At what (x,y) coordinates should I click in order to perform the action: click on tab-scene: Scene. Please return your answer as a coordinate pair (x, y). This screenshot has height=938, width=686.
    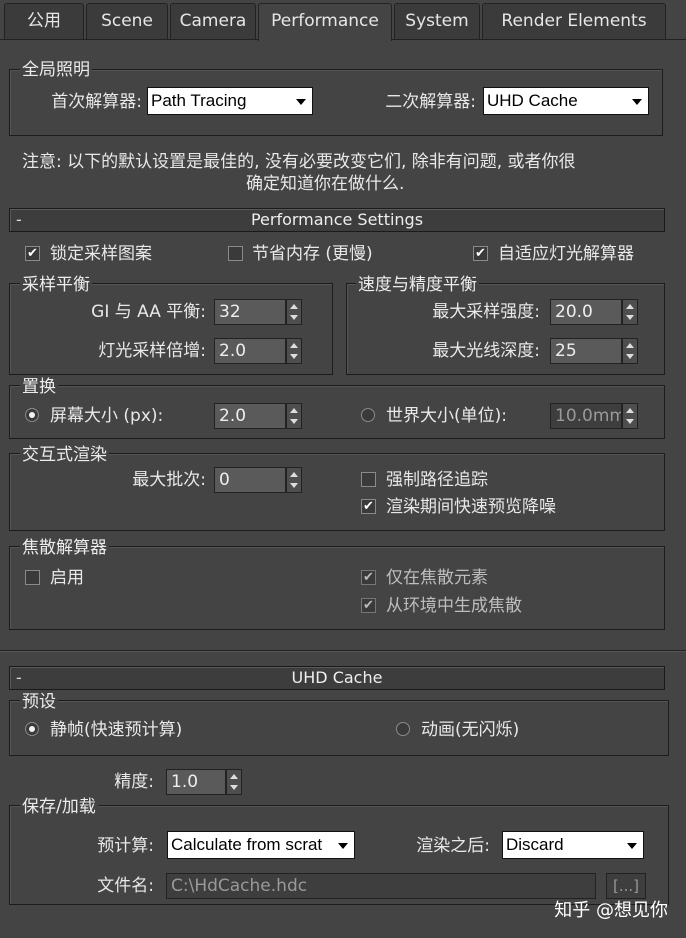
    Looking at the image, I should click on (127, 21).